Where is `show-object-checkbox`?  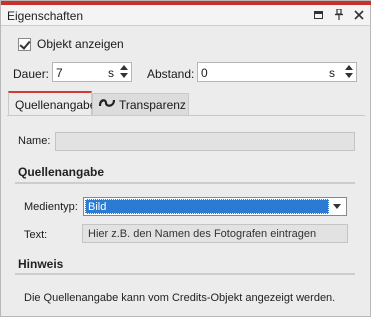
show-object-checkbox is located at coordinates (24, 44).